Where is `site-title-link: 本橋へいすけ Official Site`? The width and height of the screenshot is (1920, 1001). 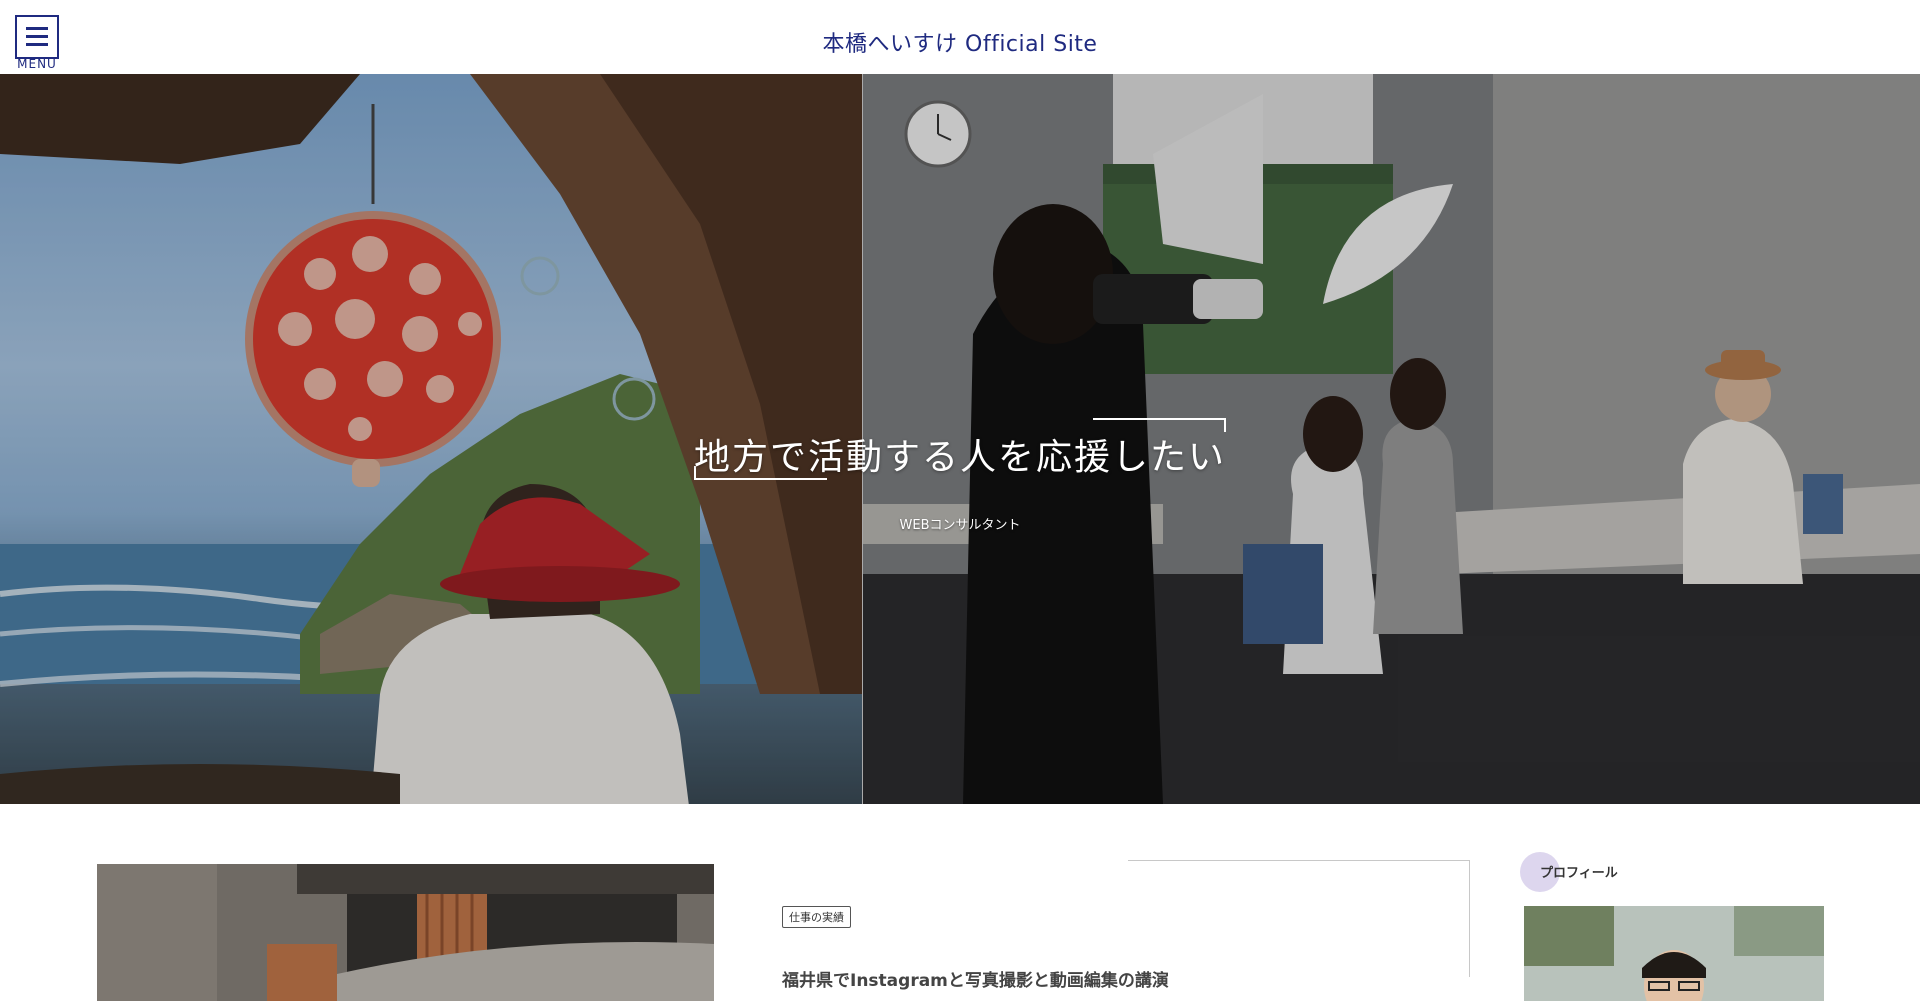
site-title-link: 本橋へいすけ Official Site is located at coordinates (960, 42).